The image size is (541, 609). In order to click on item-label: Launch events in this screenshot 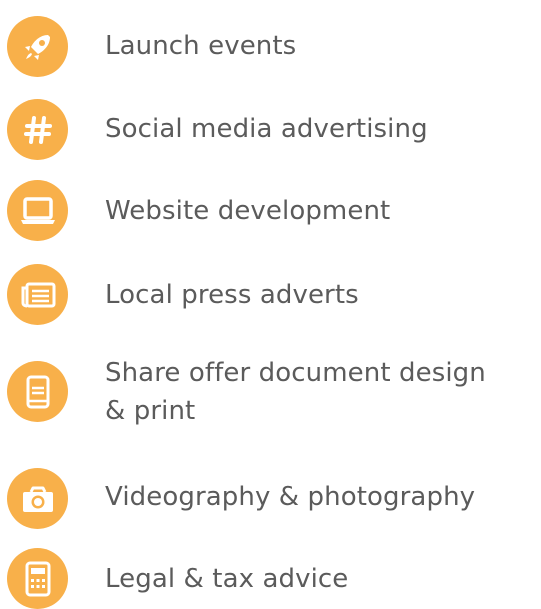, I will do `click(201, 46)`.